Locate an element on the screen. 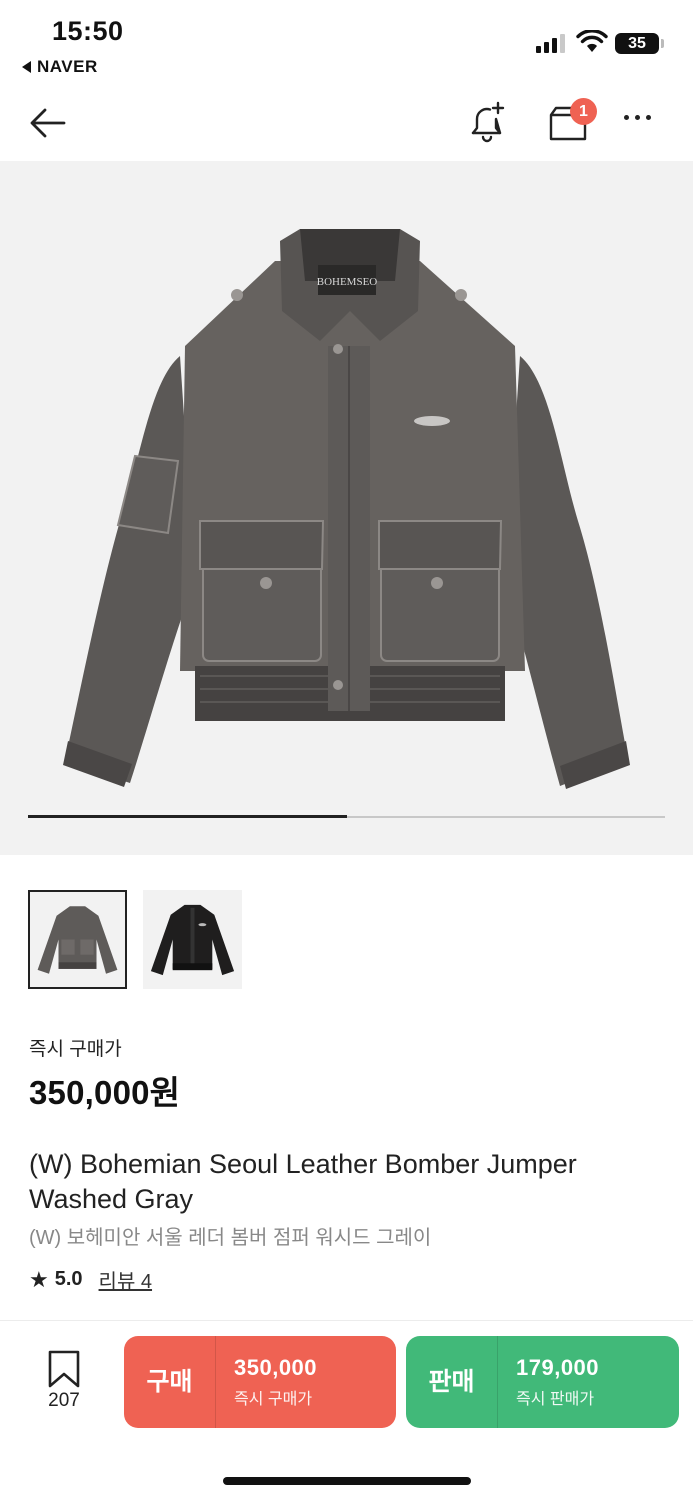  bookmark-icon is located at coordinates (64, 1369).